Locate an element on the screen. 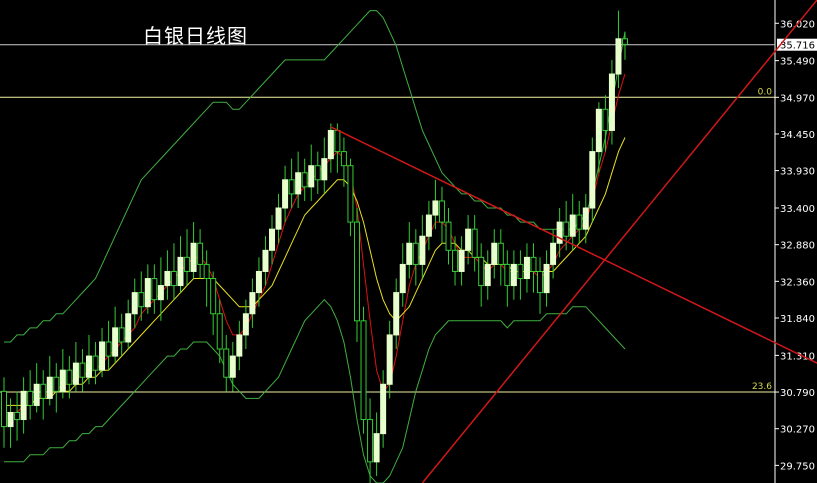 Image resolution: width=817 pixels, height=483 pixels. y-tick-label: 34.970 is located at coordinates (797, 98).